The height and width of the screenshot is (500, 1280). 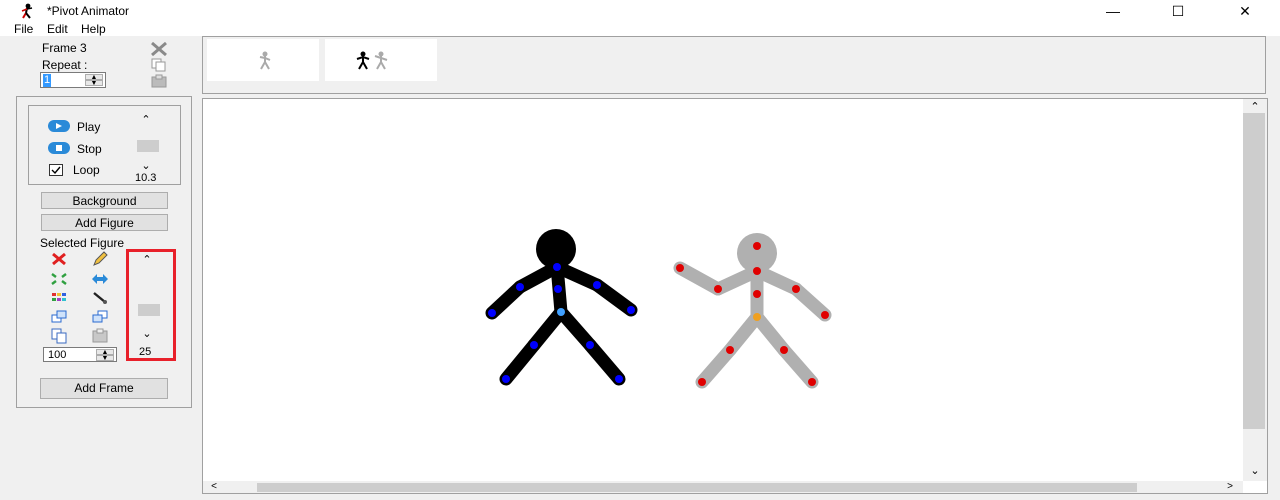 What do you see at coordinates (59, 298) in the screenshot?
I see `color-palette-icon` at bounding box center [59, 298].